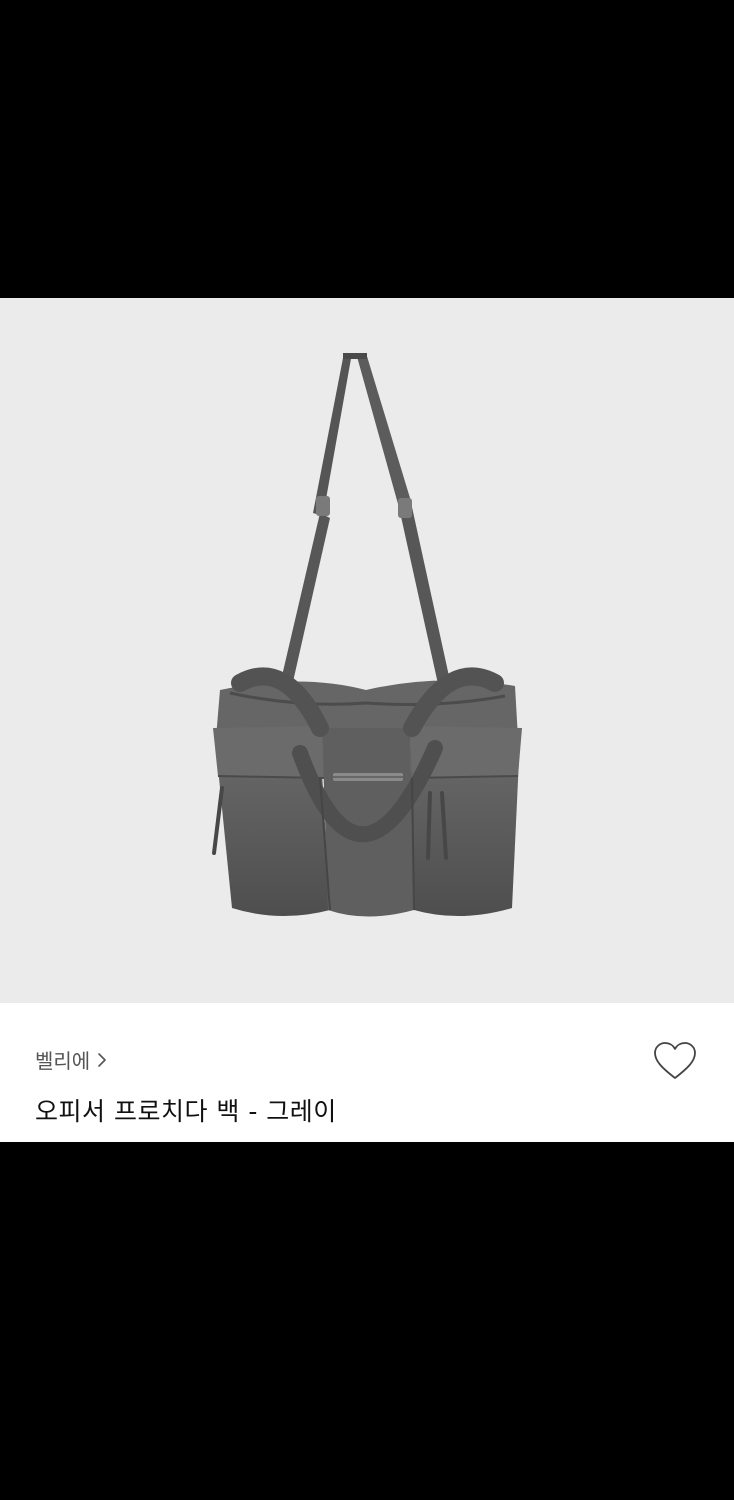 Image resolution: width=734 pixels, height=1500 pixels. I want to click on chevron-right-icon, so click(102, 1059).